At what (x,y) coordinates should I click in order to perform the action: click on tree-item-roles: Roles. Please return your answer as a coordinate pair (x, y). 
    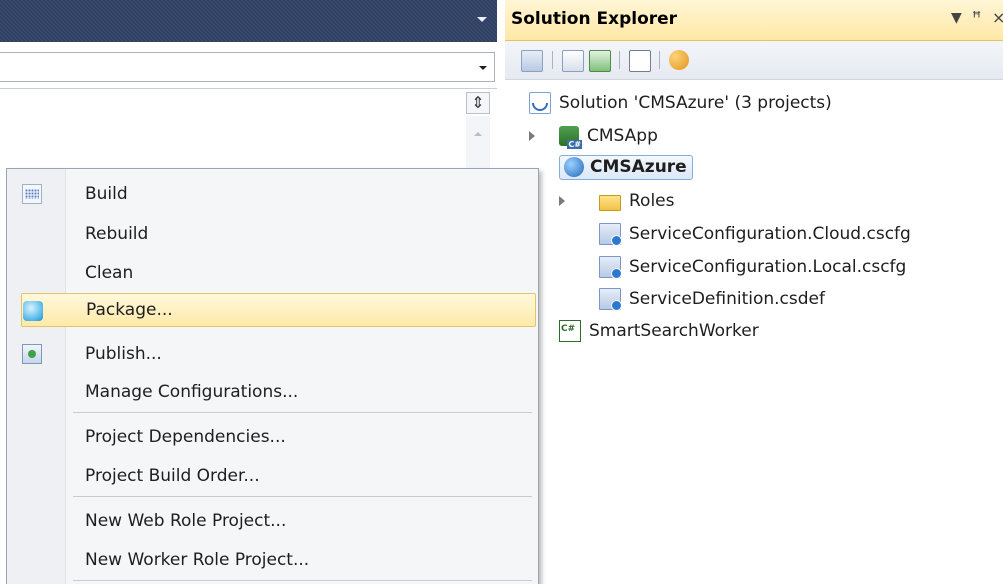
    Looking at the image, I should click on (617, 201).